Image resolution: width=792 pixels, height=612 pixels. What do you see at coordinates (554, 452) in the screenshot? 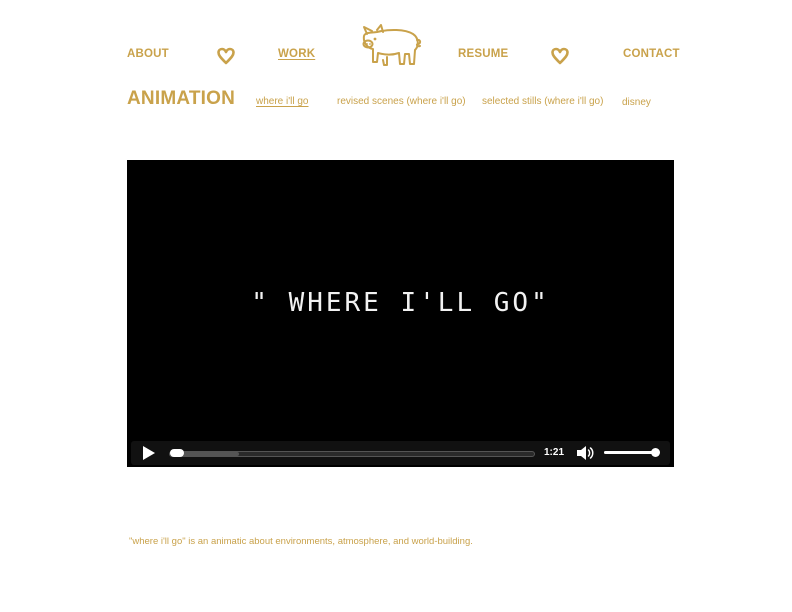
I see `video-duration: 1:21` at bounding box center [554, 452].